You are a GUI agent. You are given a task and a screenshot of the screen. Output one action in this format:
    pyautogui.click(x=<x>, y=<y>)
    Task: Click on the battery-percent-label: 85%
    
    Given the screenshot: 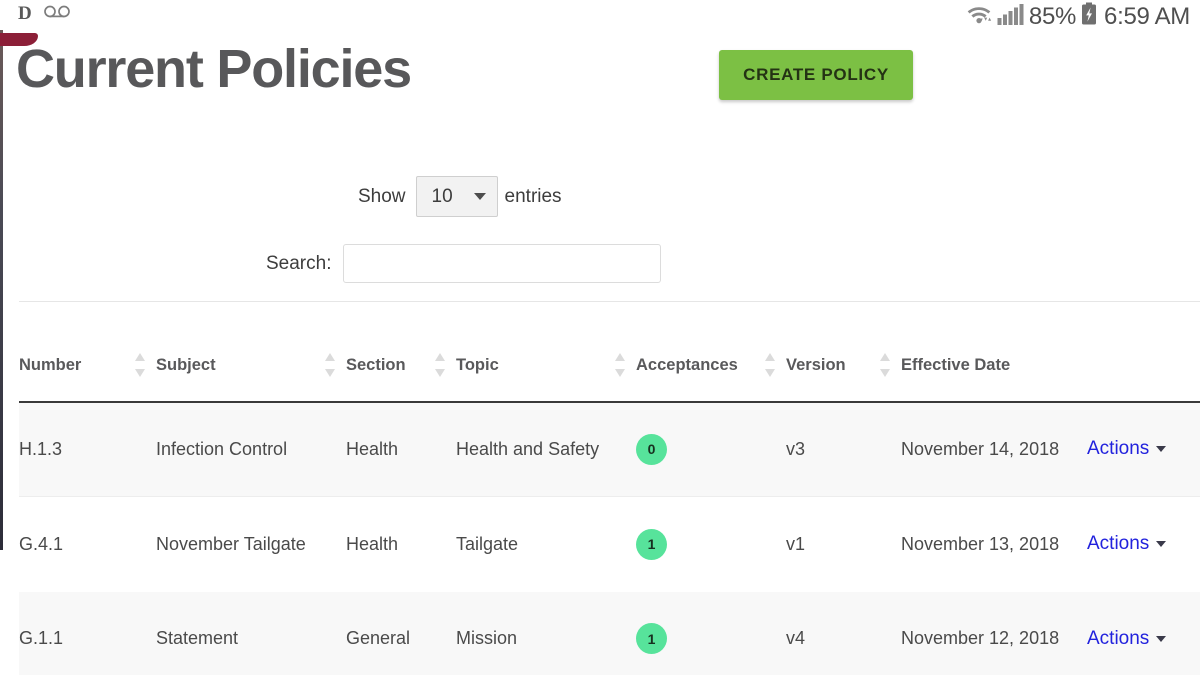 What is the action you would take?
    pyautogui.click(x=1052, y=16)
    